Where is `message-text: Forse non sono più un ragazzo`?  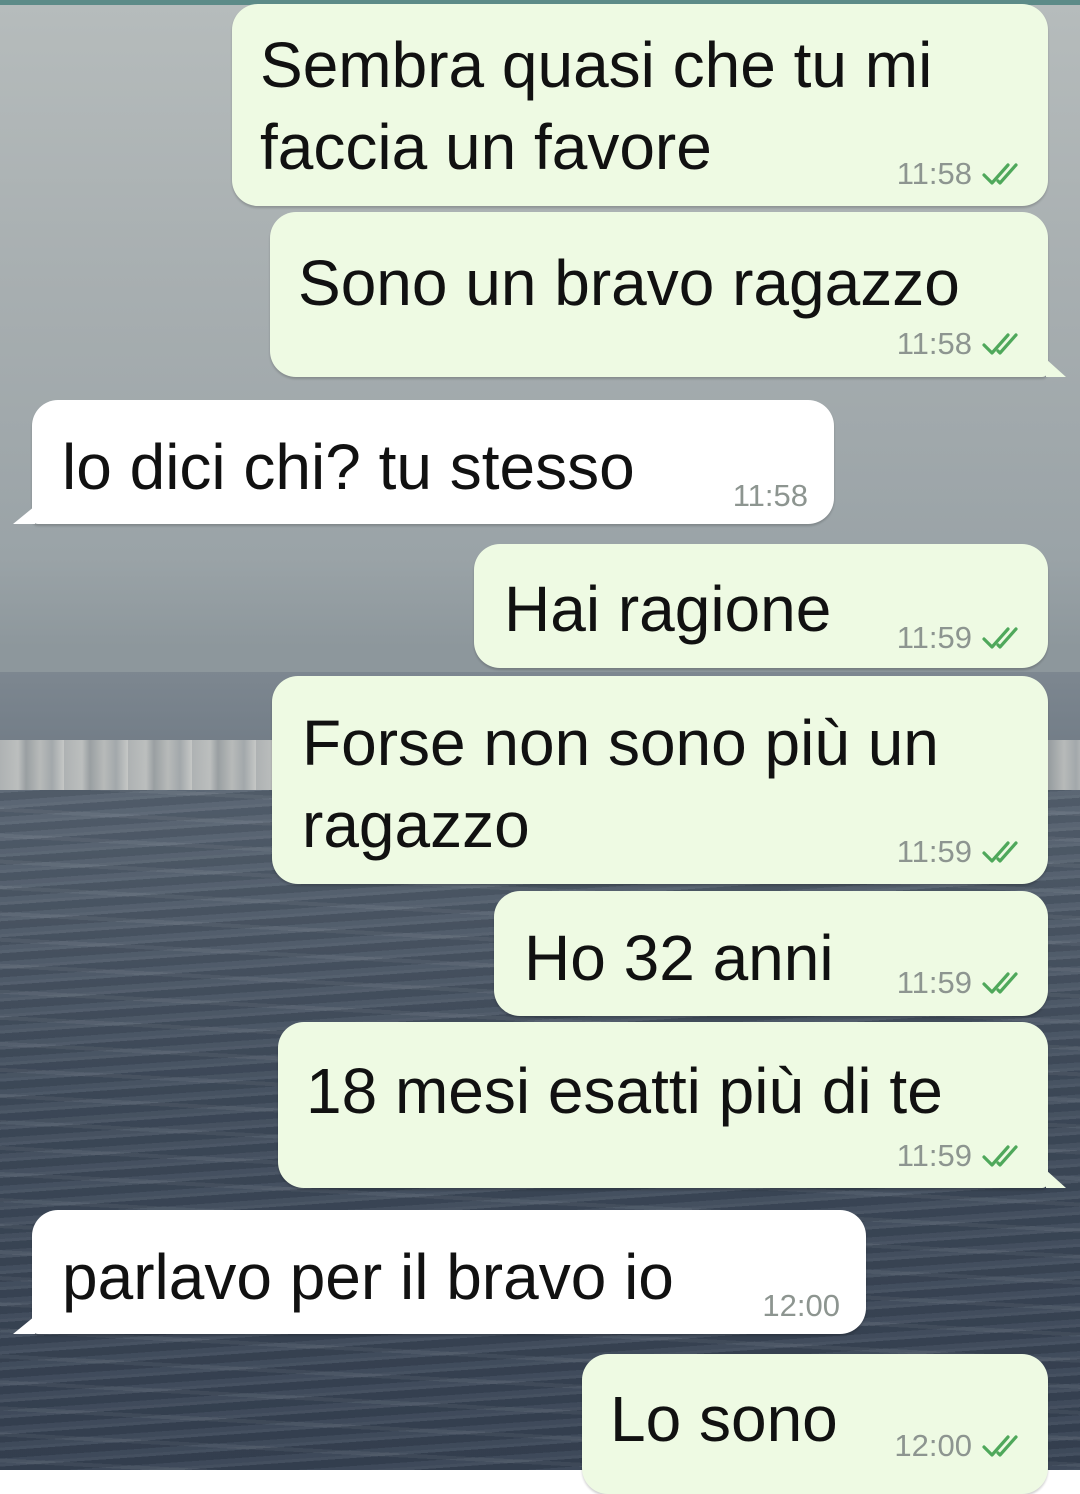 message-text: Forse non sono più un ragazzo is located at coordinates (620, 784).